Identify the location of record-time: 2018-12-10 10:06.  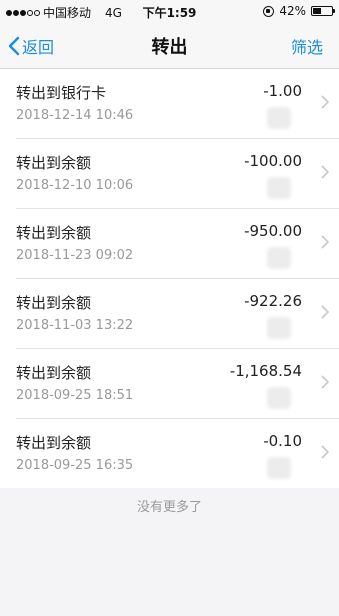
(75, 185).